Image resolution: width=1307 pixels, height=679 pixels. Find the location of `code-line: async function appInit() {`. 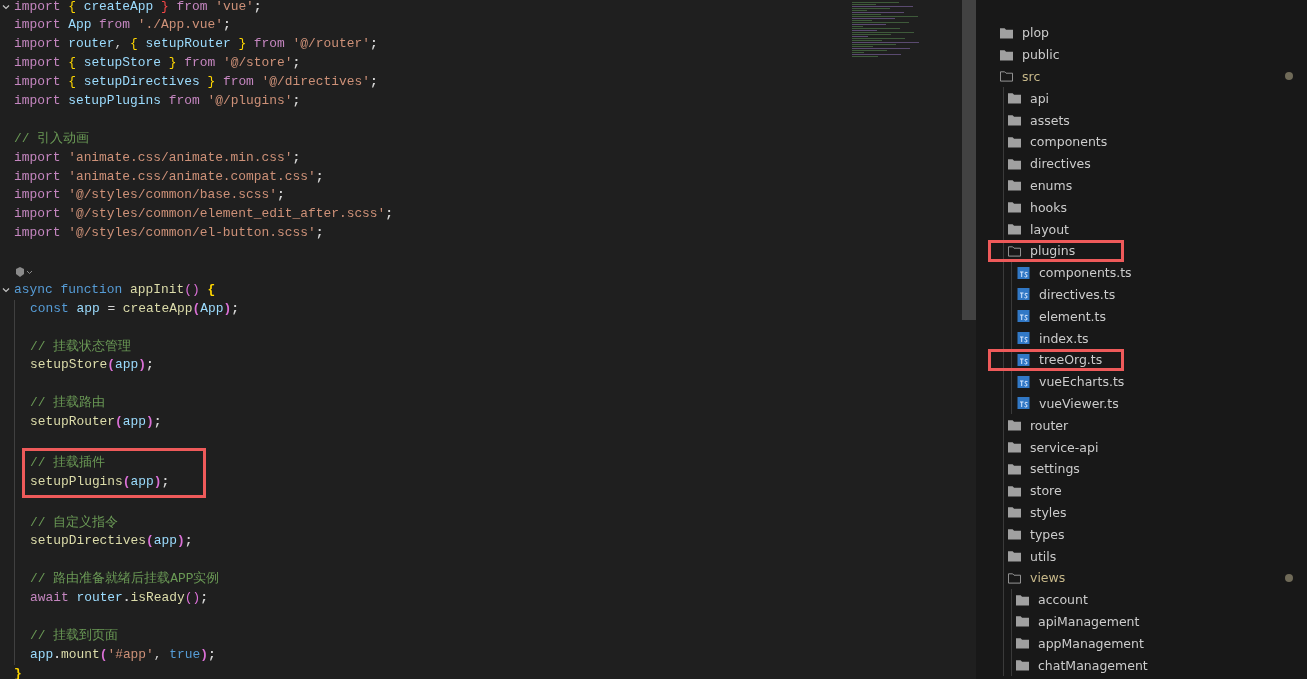

code-line: async function appInit() { is located at coordinates (115, 289).